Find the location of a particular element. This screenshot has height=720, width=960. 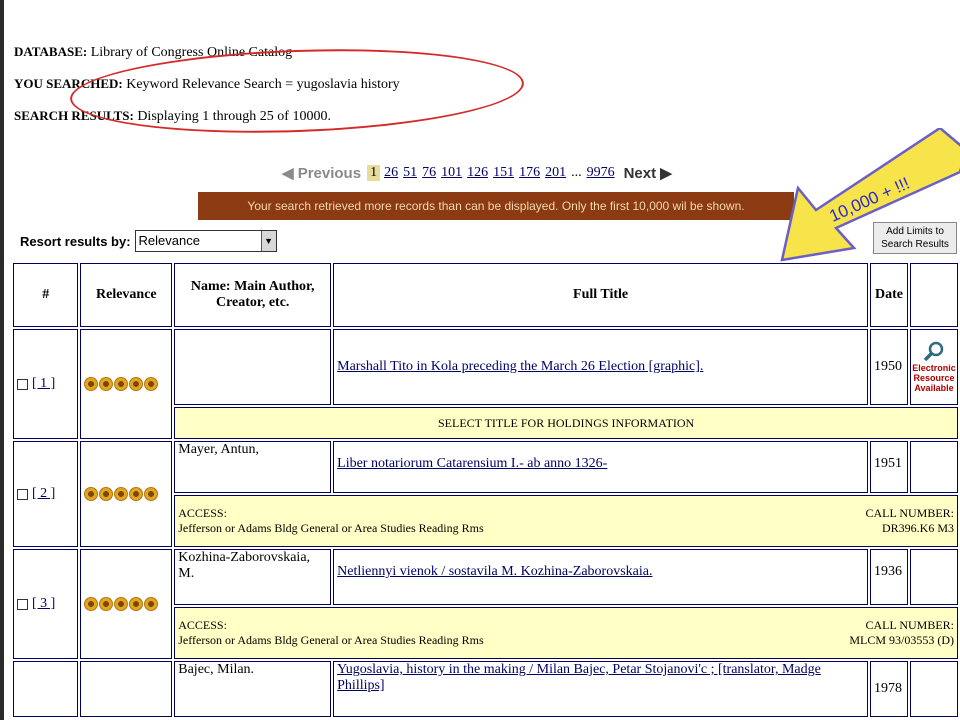

date-cell: 1951 is located at coordinates (889, 467).